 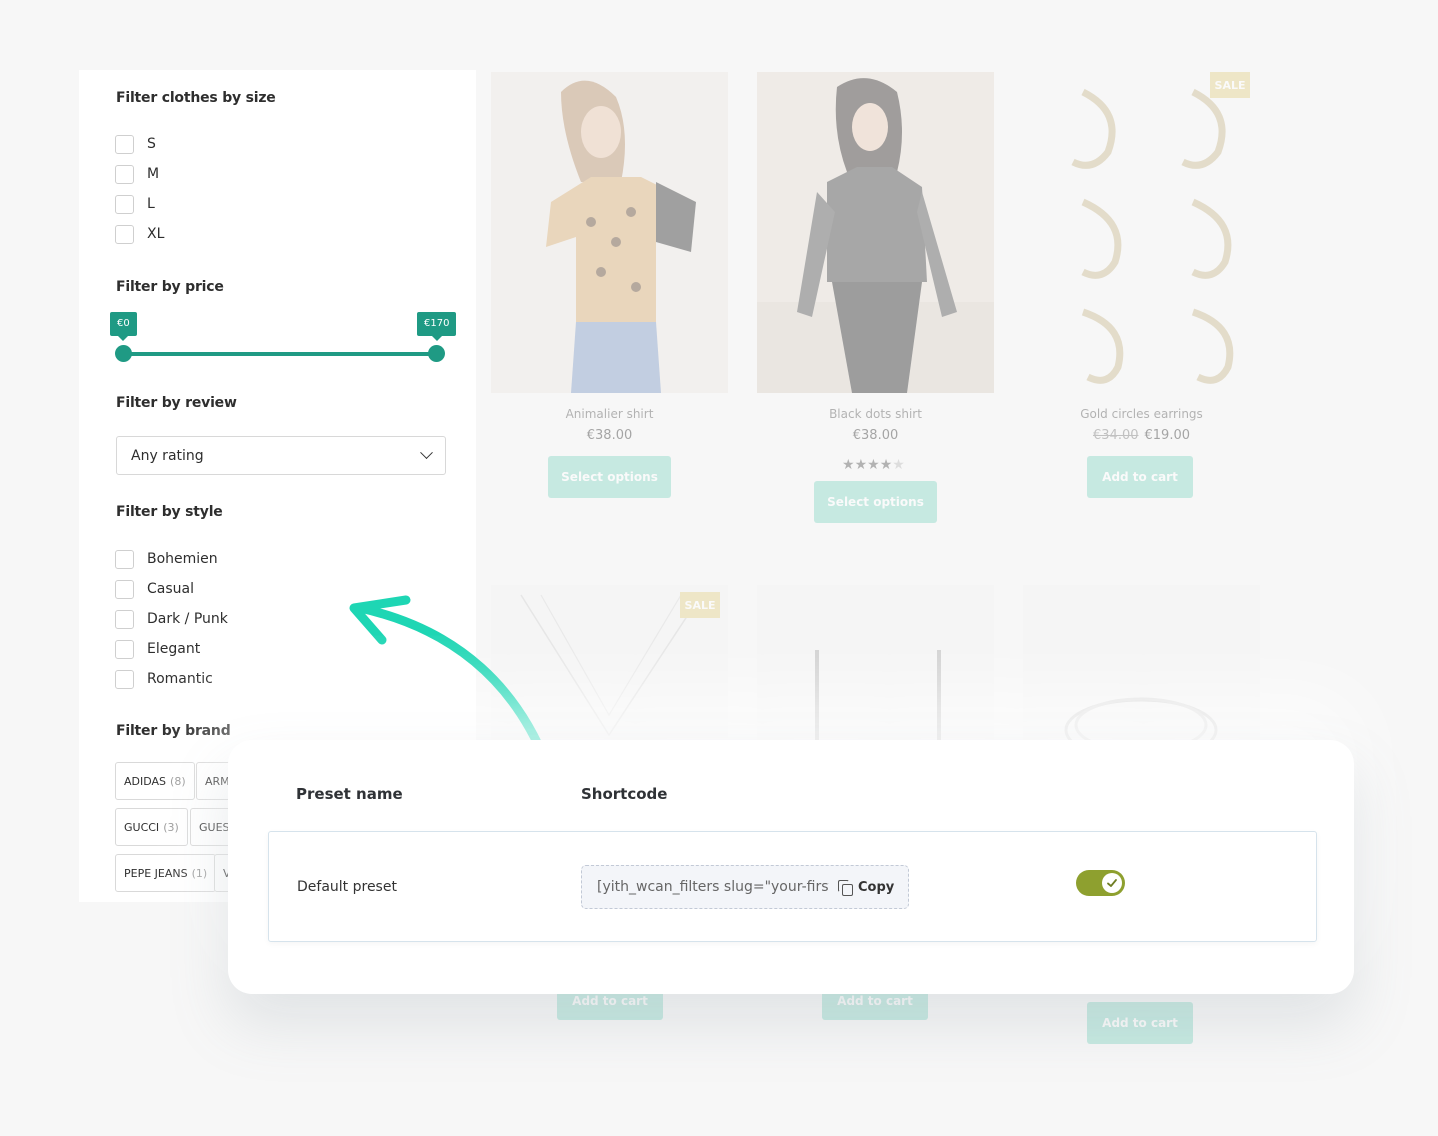 I want to click on style-option-casual: Casual, so click(x=154, y=589).